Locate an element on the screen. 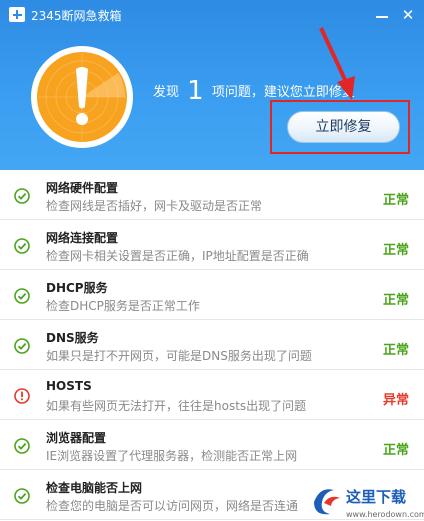  check-item: 网络硬件配置检查网线是否插好，网卡及驱动是否正常 正常 is located at coordinates (212, 195).